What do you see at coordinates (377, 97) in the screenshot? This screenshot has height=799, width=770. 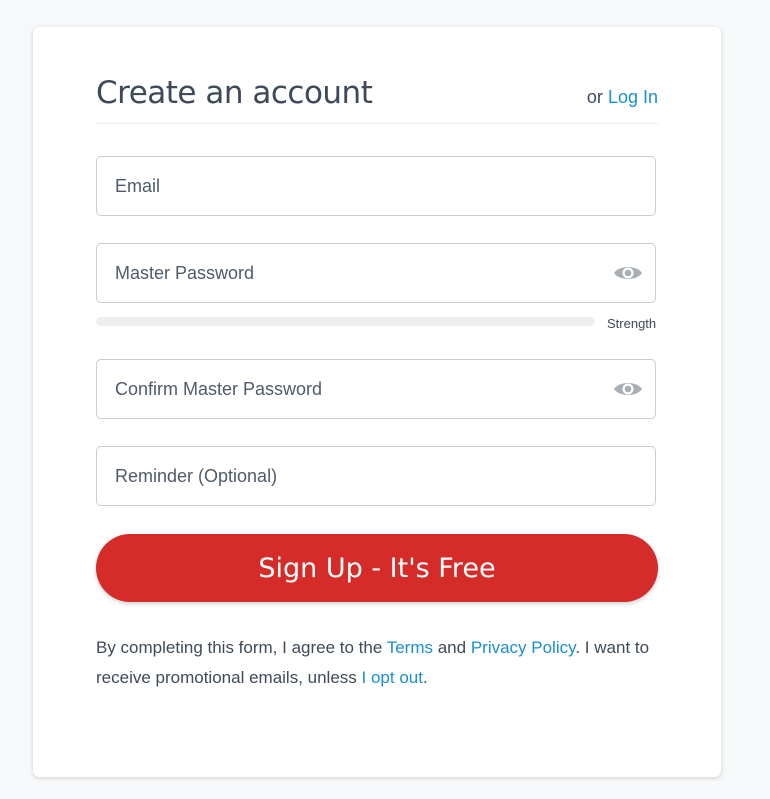 I see `form-header: Create an account or Log In` at bounding box center [377, 97].